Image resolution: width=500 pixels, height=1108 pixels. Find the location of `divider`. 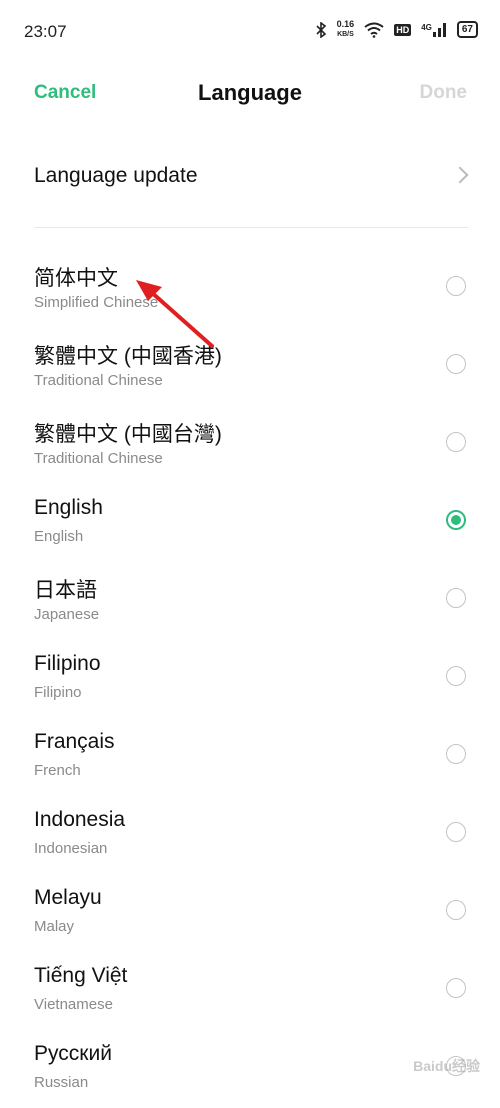

divider is located at coordinates (251, 227).